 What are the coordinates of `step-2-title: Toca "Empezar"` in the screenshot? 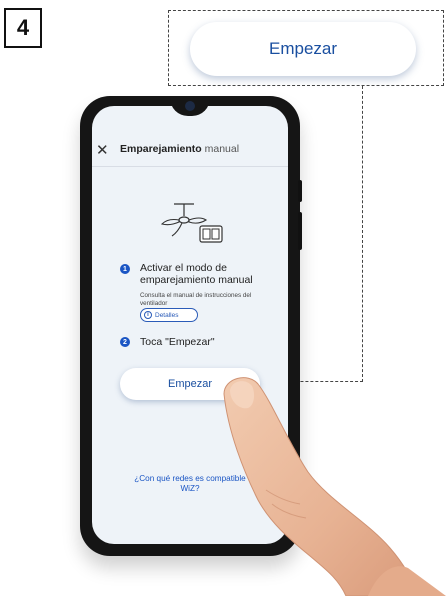 It's located at (177, 342).